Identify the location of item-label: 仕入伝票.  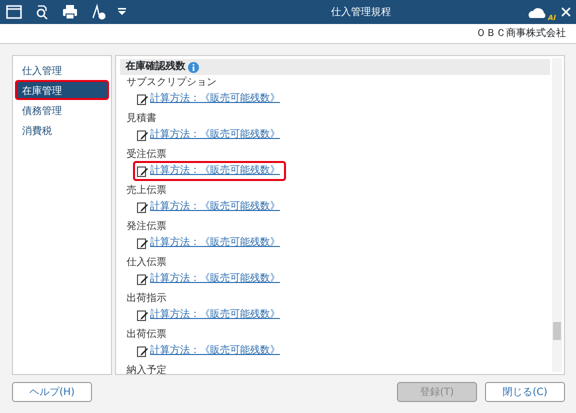
(146, 263).